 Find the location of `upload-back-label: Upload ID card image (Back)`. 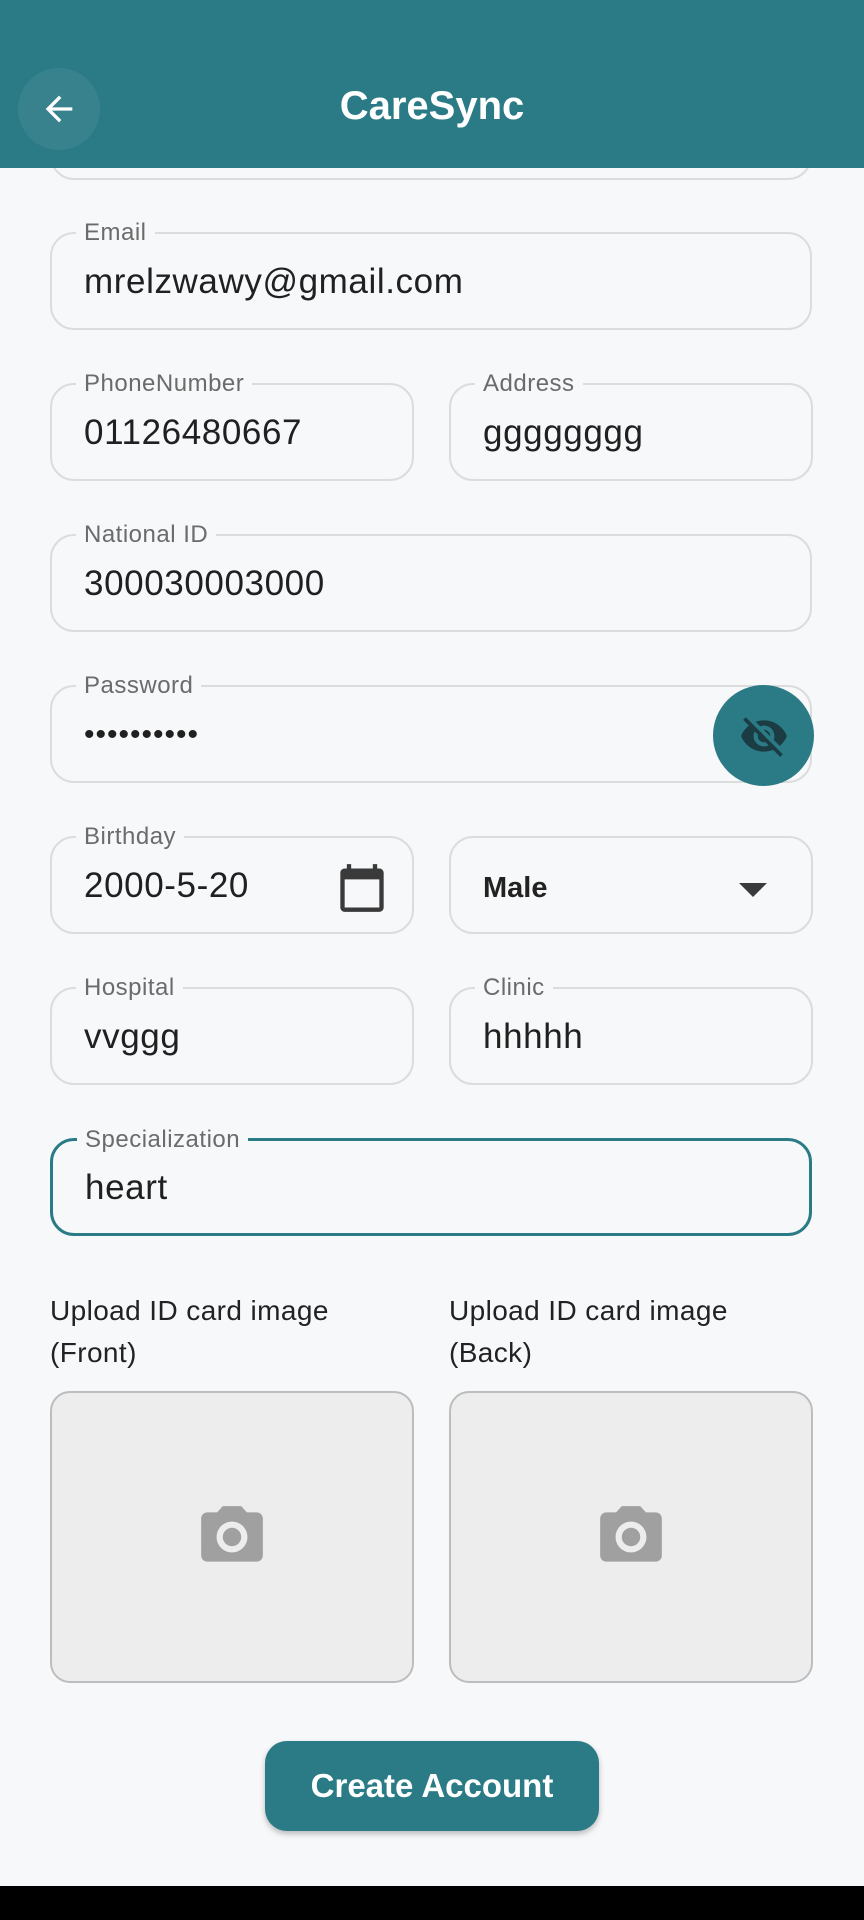

upload-back-label: Upload ID card image (Back) is located at coordinates (588, 1332).